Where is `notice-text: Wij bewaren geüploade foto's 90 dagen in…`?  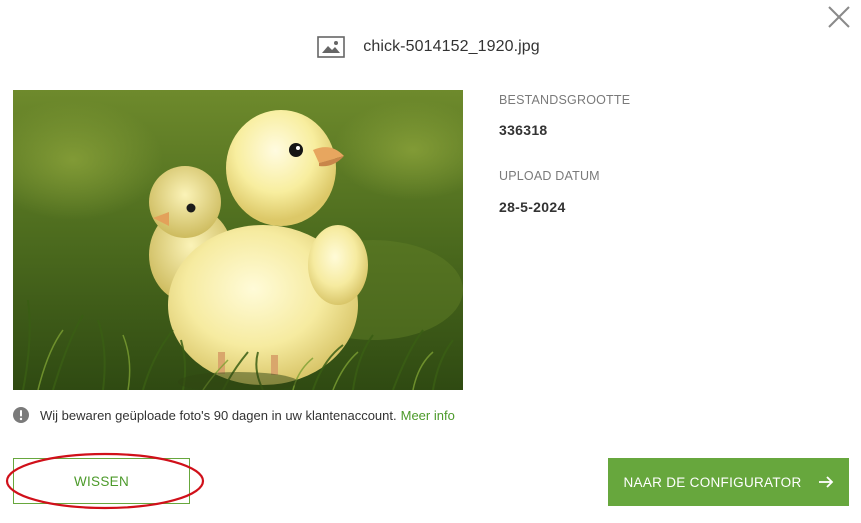
notice-text: Wij bewaren geüploade foto's 90 dagen in… is located at coordinates (247, 415).